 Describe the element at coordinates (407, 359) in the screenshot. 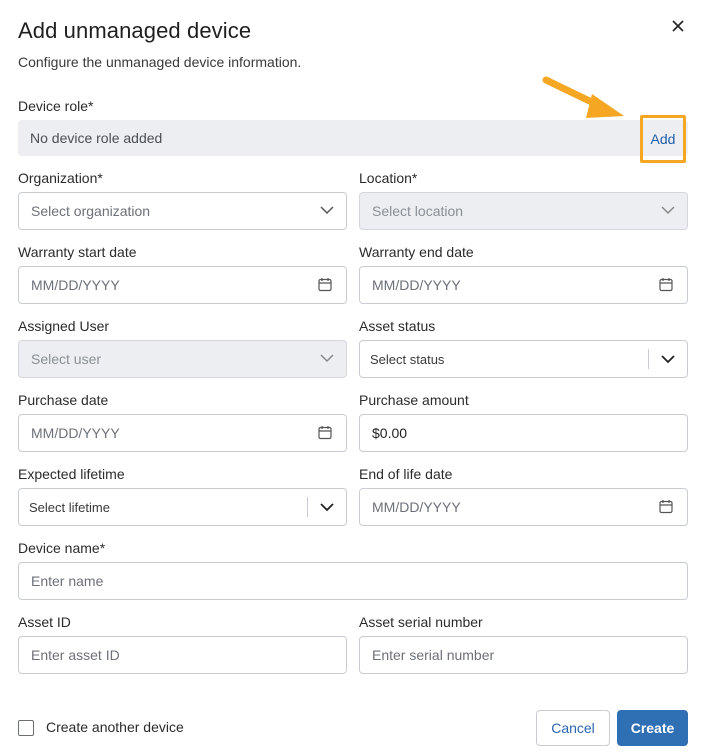

I see `asset-status-placeholder: Select status` at that location.